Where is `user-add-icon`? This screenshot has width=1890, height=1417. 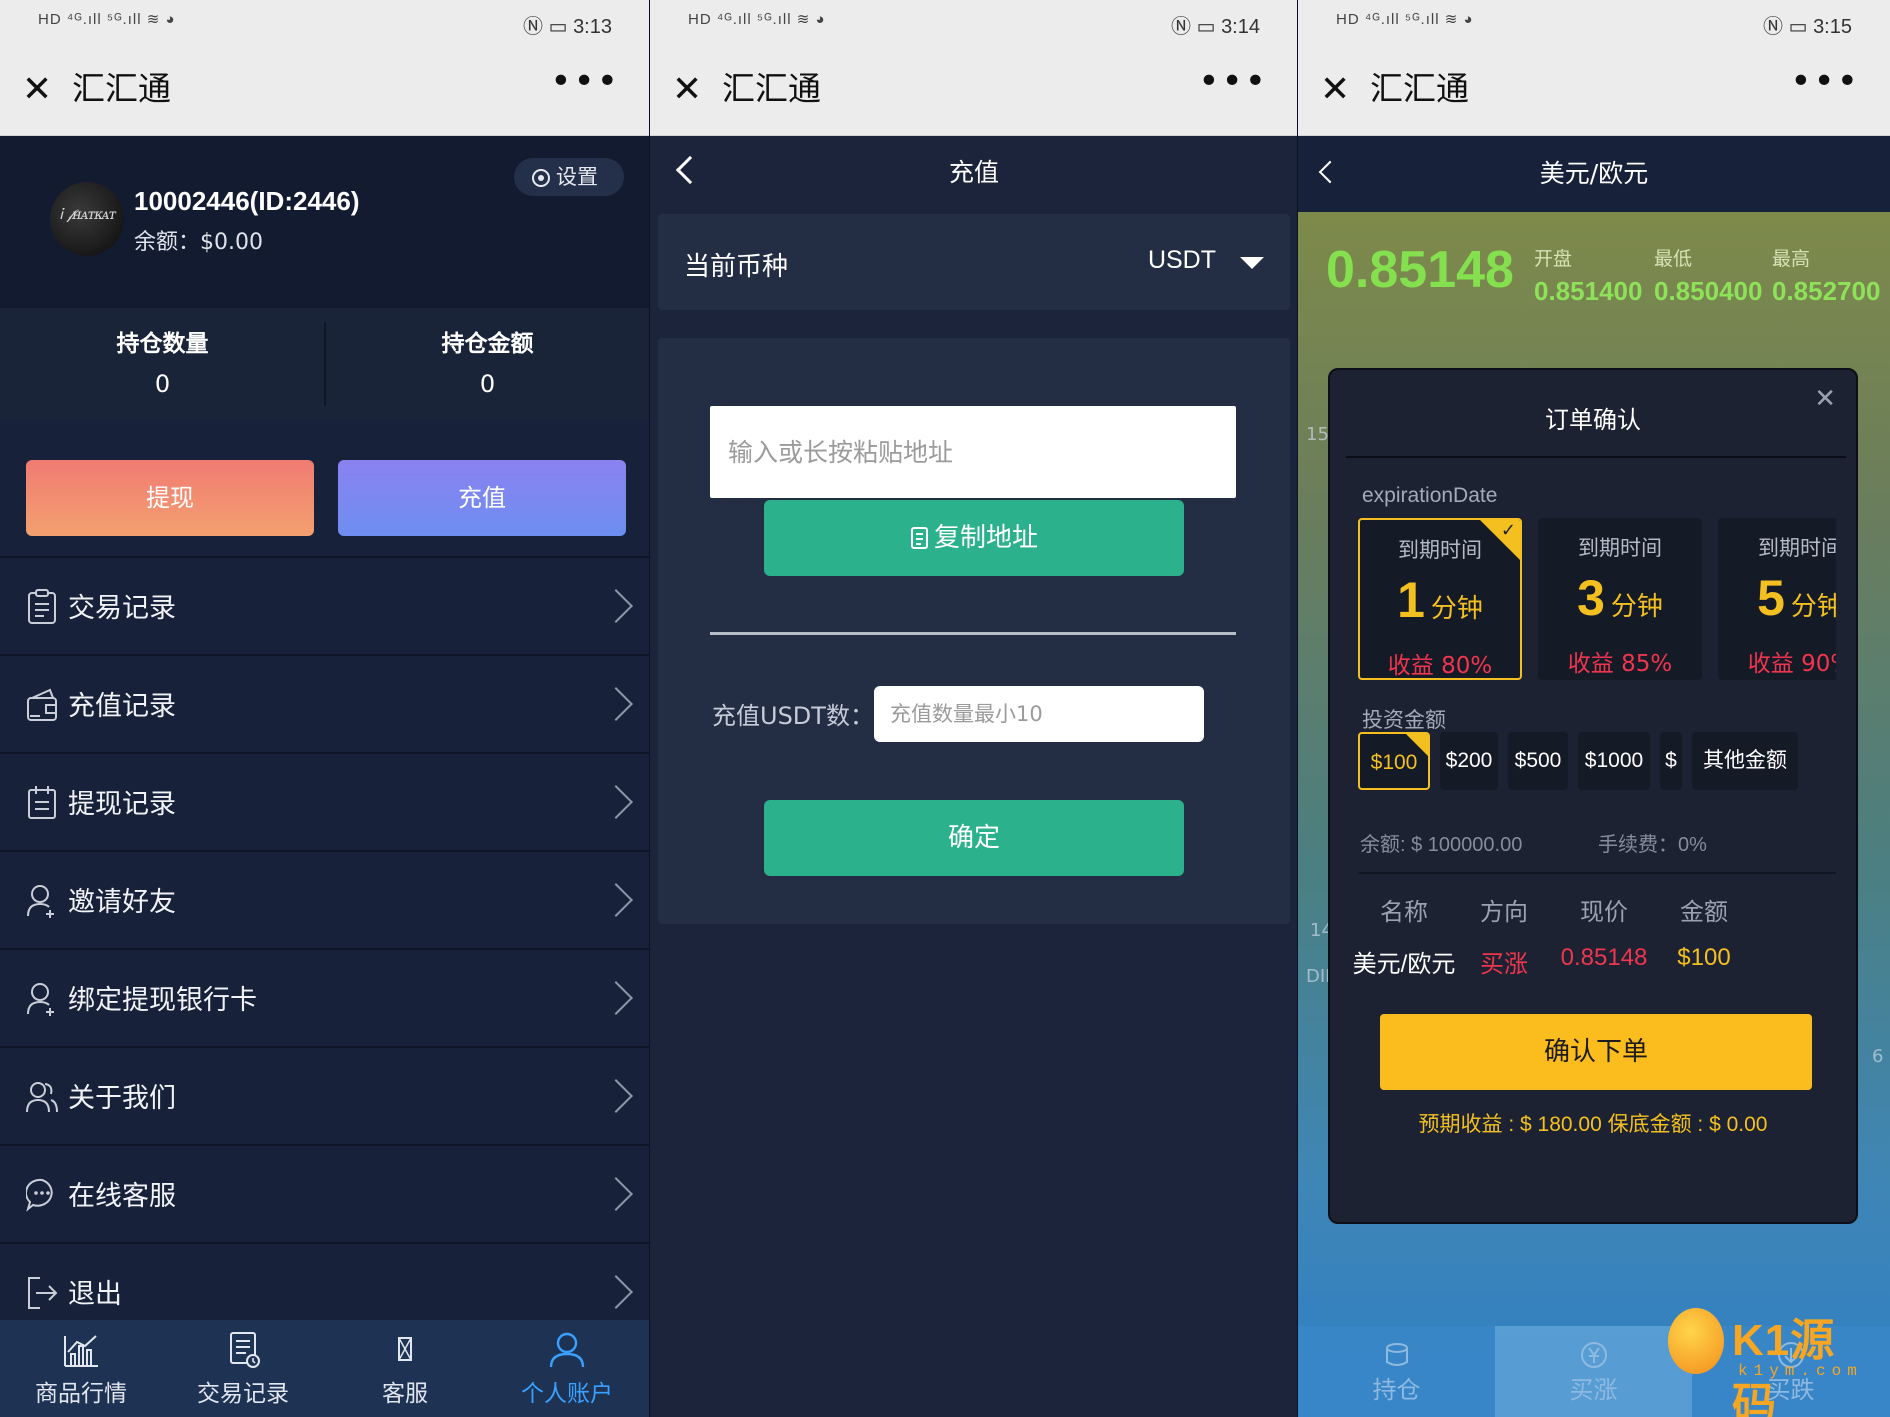
user-add-icon is located at coordinates (40, 901).